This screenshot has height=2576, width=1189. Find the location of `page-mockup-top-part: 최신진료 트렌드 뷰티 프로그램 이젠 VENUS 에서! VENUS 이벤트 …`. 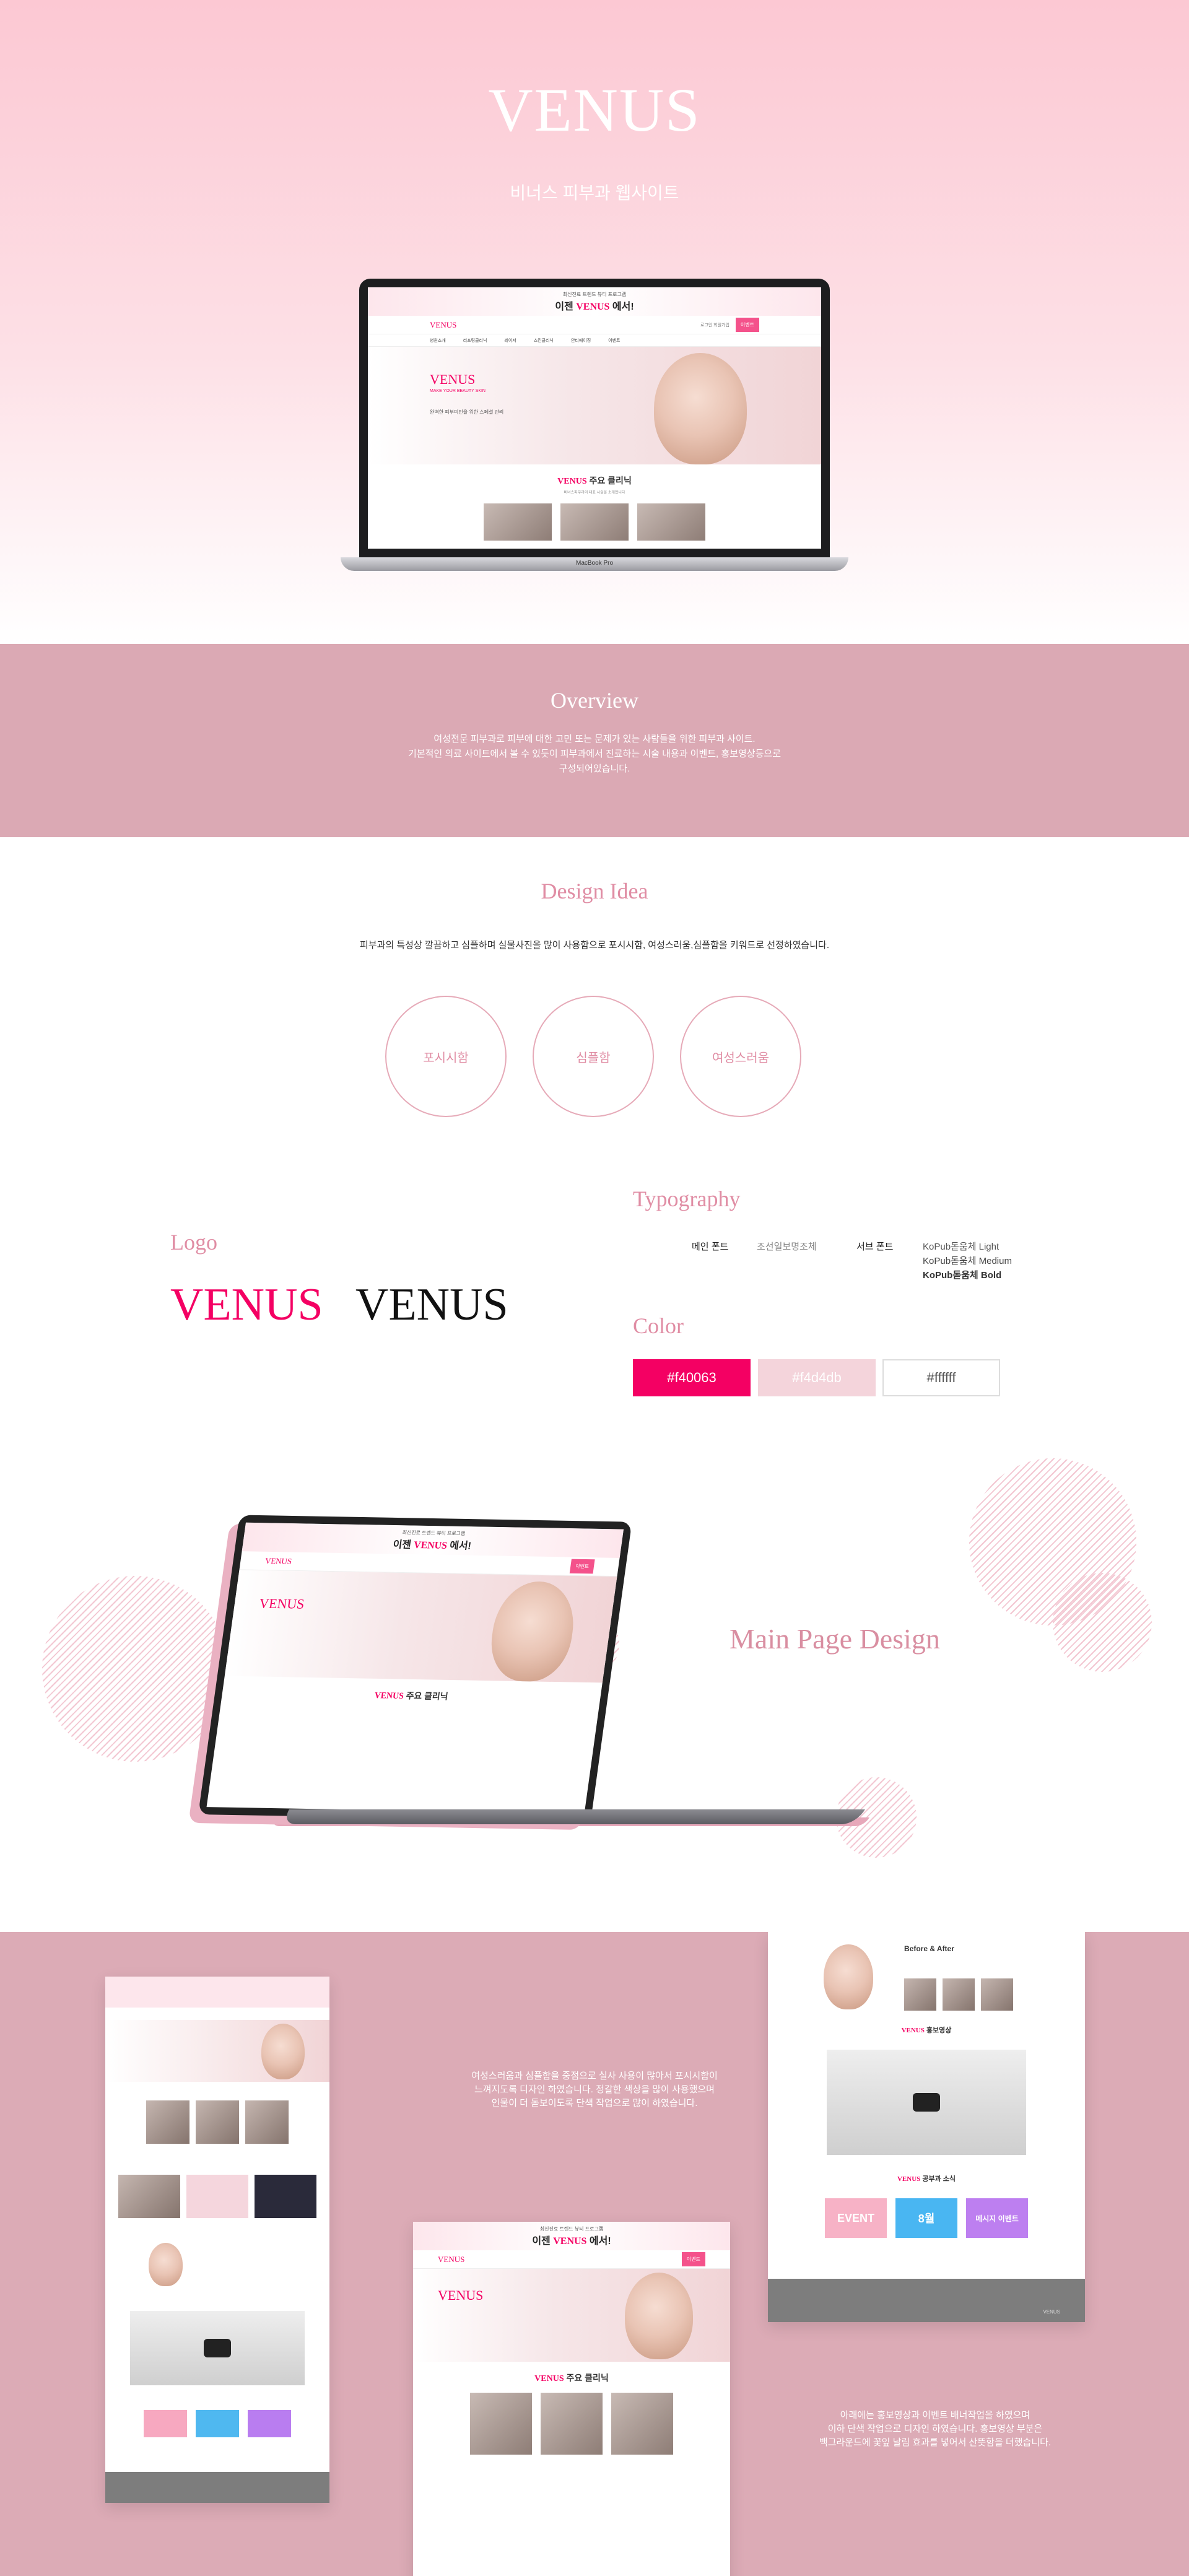

page-mockup-top-part: 최신진료 트렌드 뷰티 프로그램 이젠 VENUS 에서! VENUS 이벤트 … is located at coordinates (571, 2399).